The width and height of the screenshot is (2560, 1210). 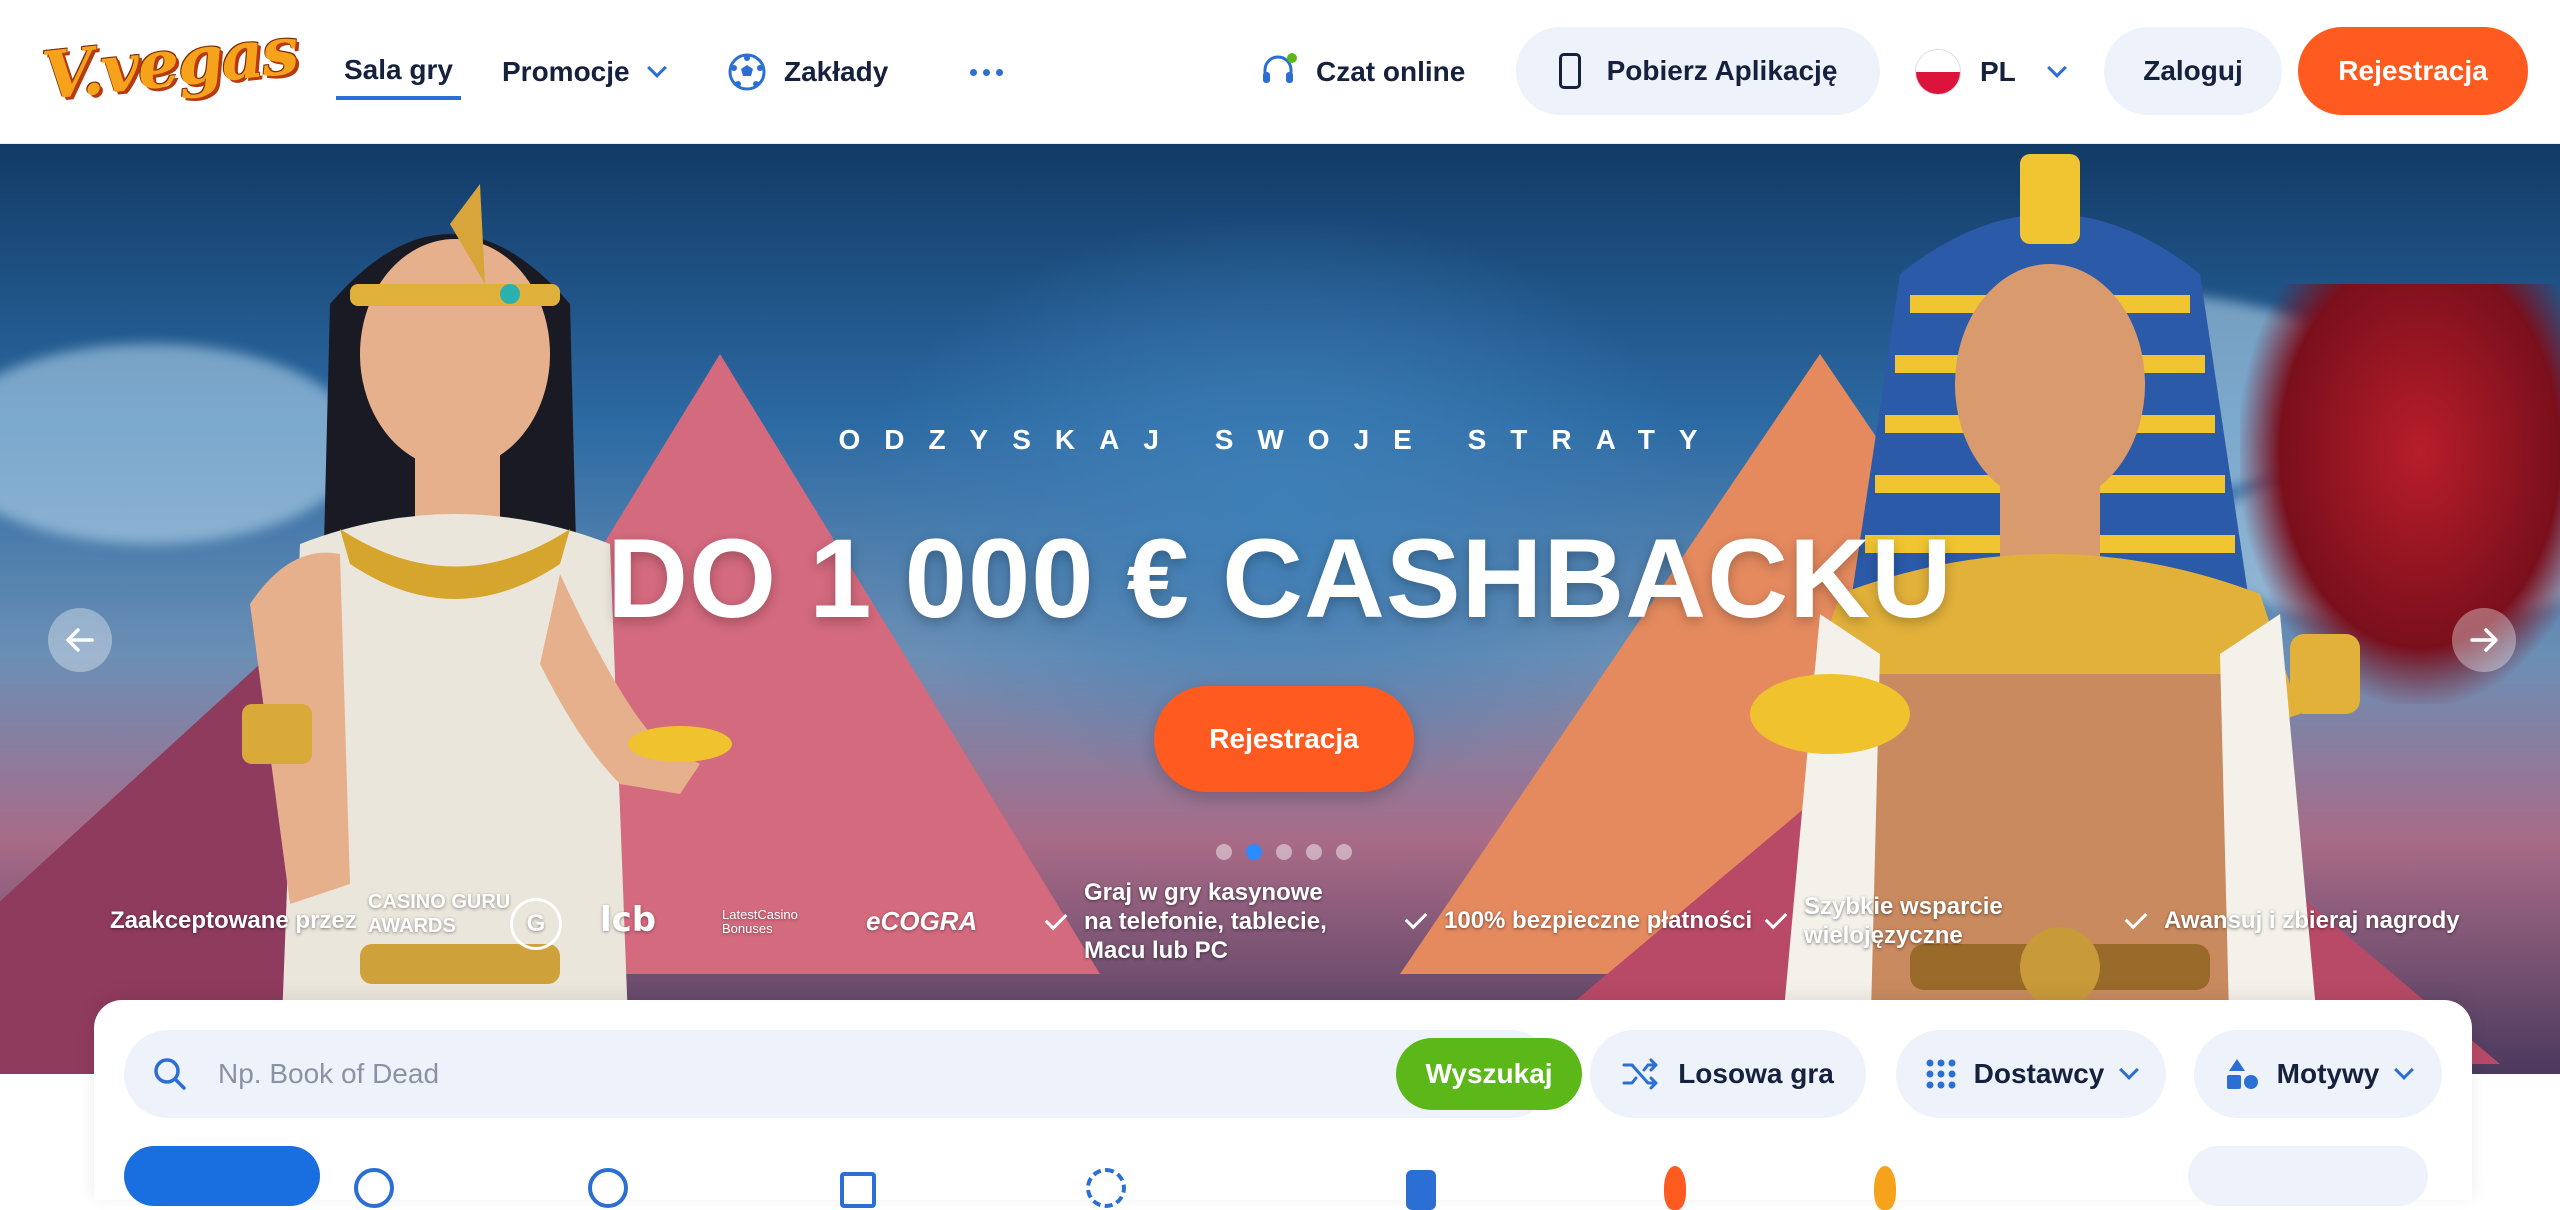 I want to click on tab-more, so click(x=2308, y=1176).